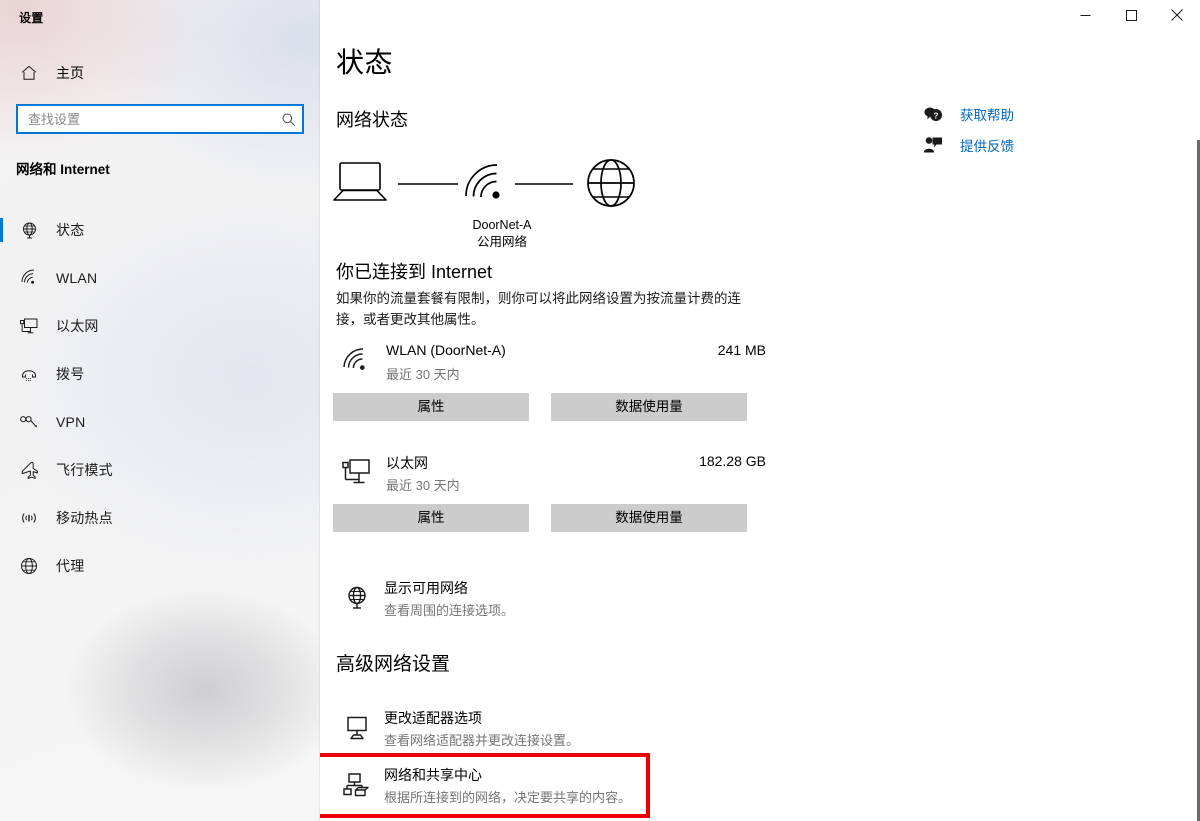 Image resolution: width=1200 pixels, height=821 pixels. What do you see at coordinates (29, 230) in the screenshot?
I see `status-globe-icon` at bounding box center [29, 230].